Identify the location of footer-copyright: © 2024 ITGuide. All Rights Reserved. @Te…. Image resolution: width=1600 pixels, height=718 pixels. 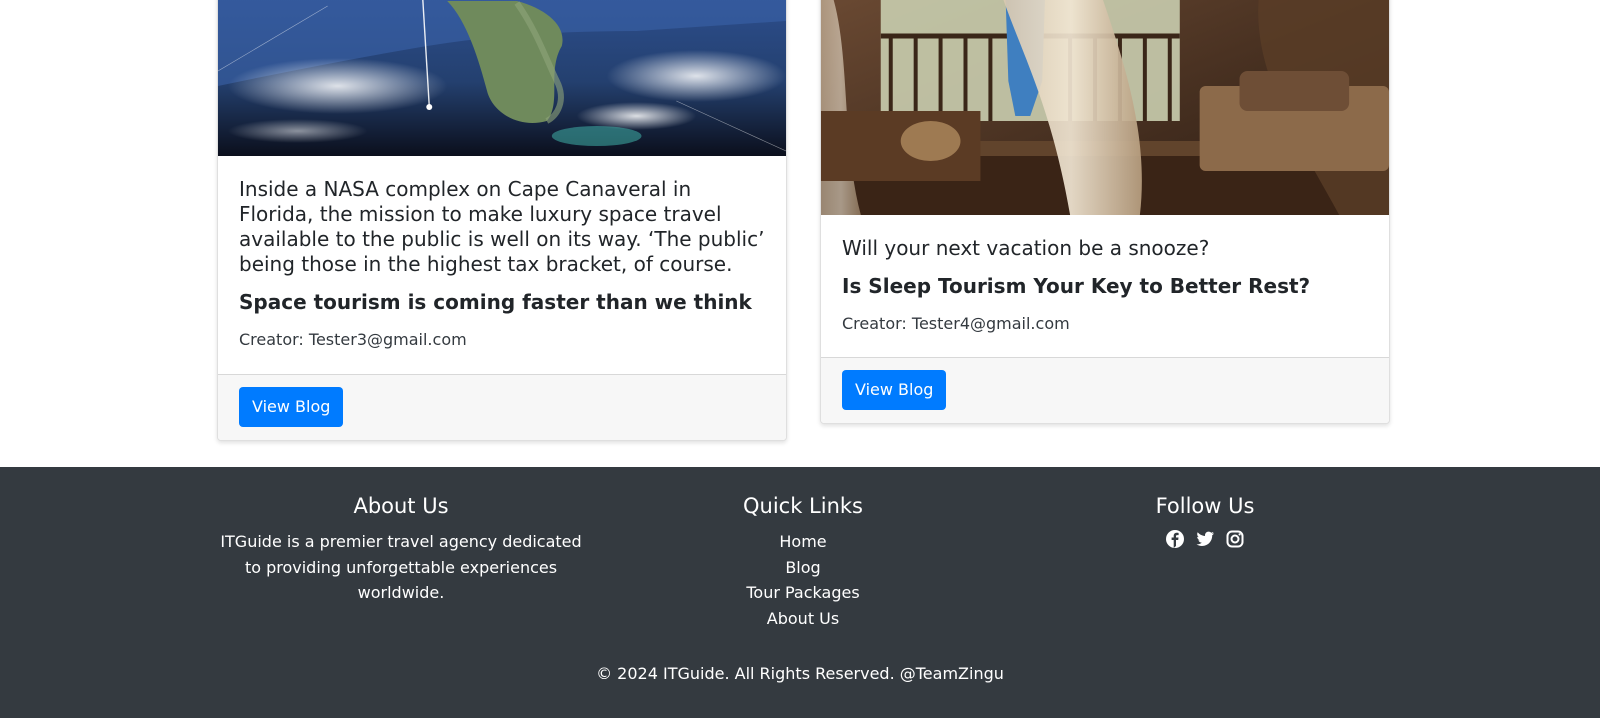
(800, 673).